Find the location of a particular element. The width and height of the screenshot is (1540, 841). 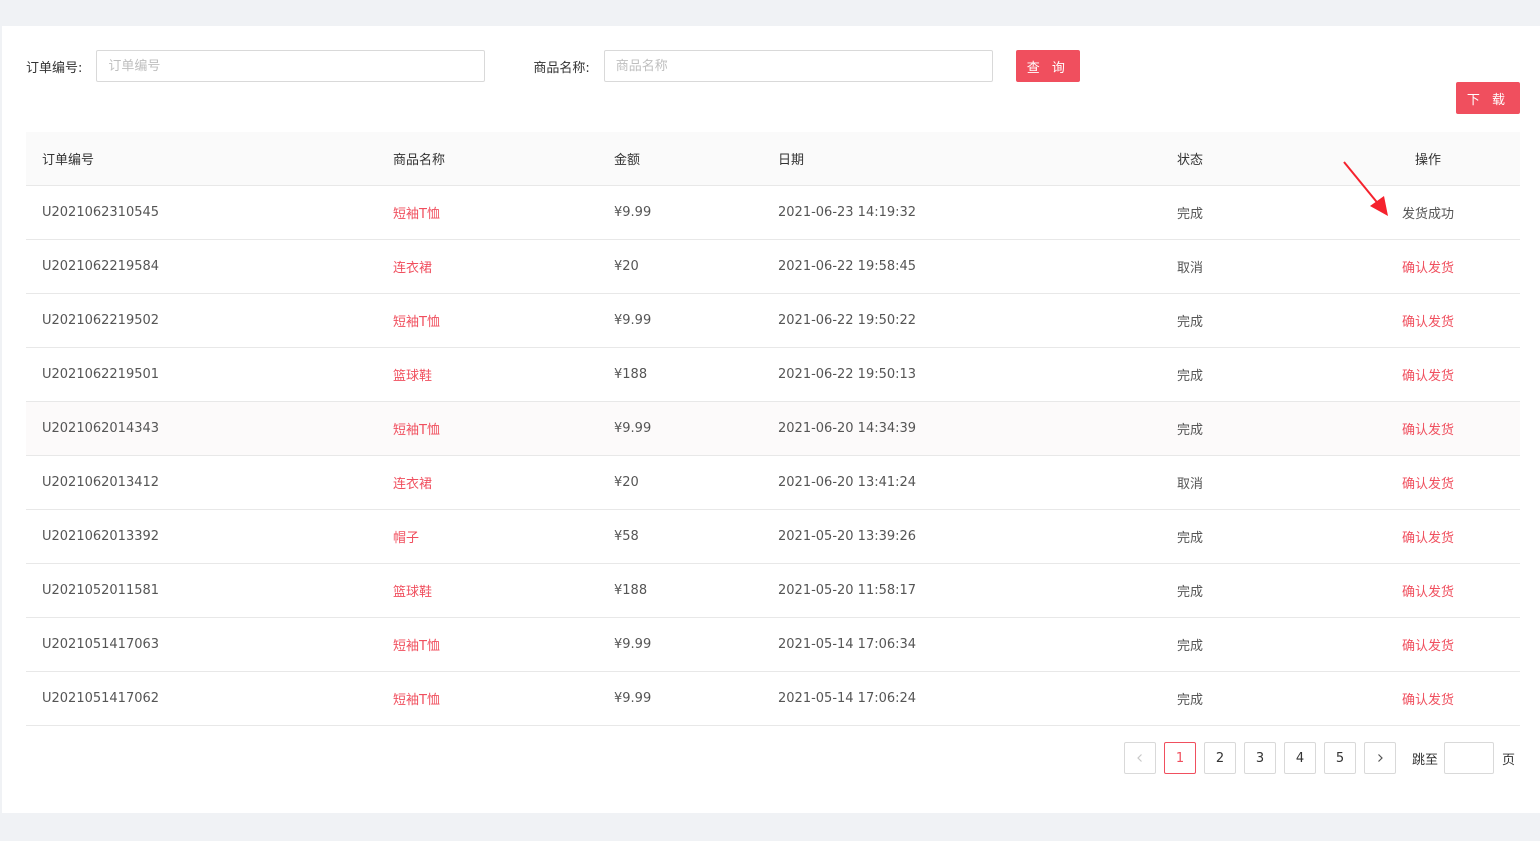

product-link: 帽子 is located at coordinates (406, 538).